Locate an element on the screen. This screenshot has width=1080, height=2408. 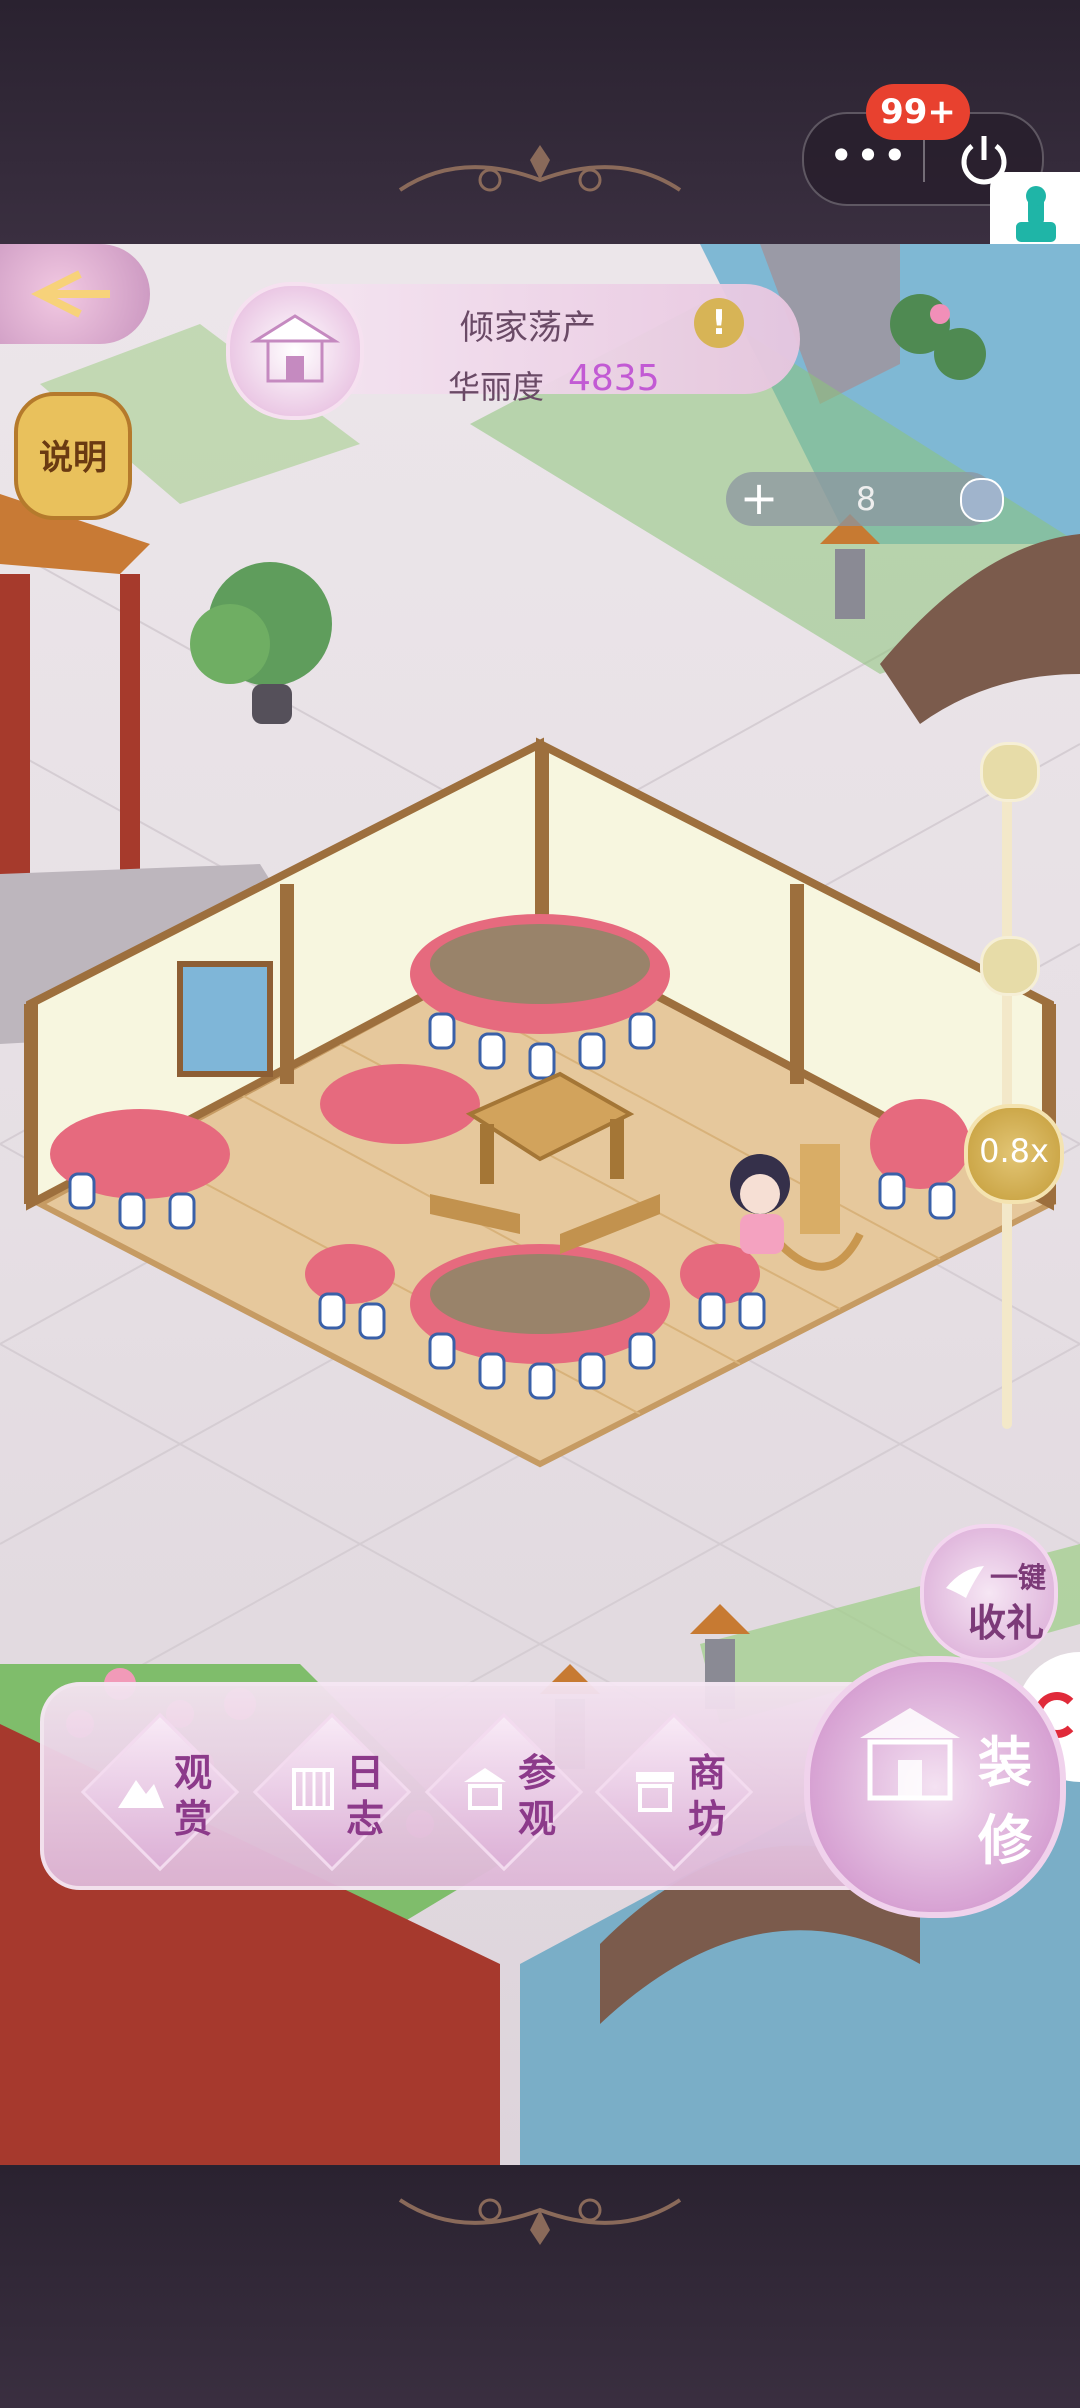
pavilion-avatar is located at coordinates (295, 351).